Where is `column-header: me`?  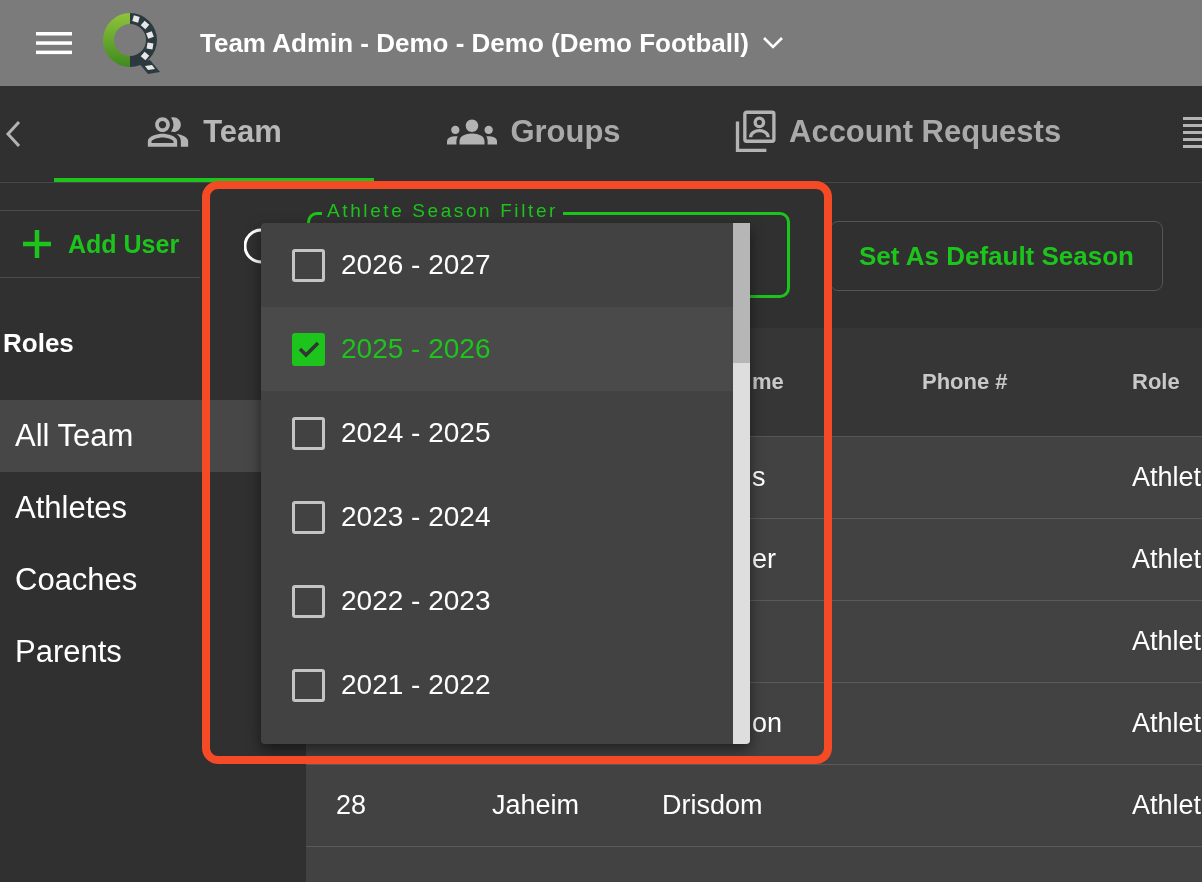 column-header: me is located at coordinates (768, 382).